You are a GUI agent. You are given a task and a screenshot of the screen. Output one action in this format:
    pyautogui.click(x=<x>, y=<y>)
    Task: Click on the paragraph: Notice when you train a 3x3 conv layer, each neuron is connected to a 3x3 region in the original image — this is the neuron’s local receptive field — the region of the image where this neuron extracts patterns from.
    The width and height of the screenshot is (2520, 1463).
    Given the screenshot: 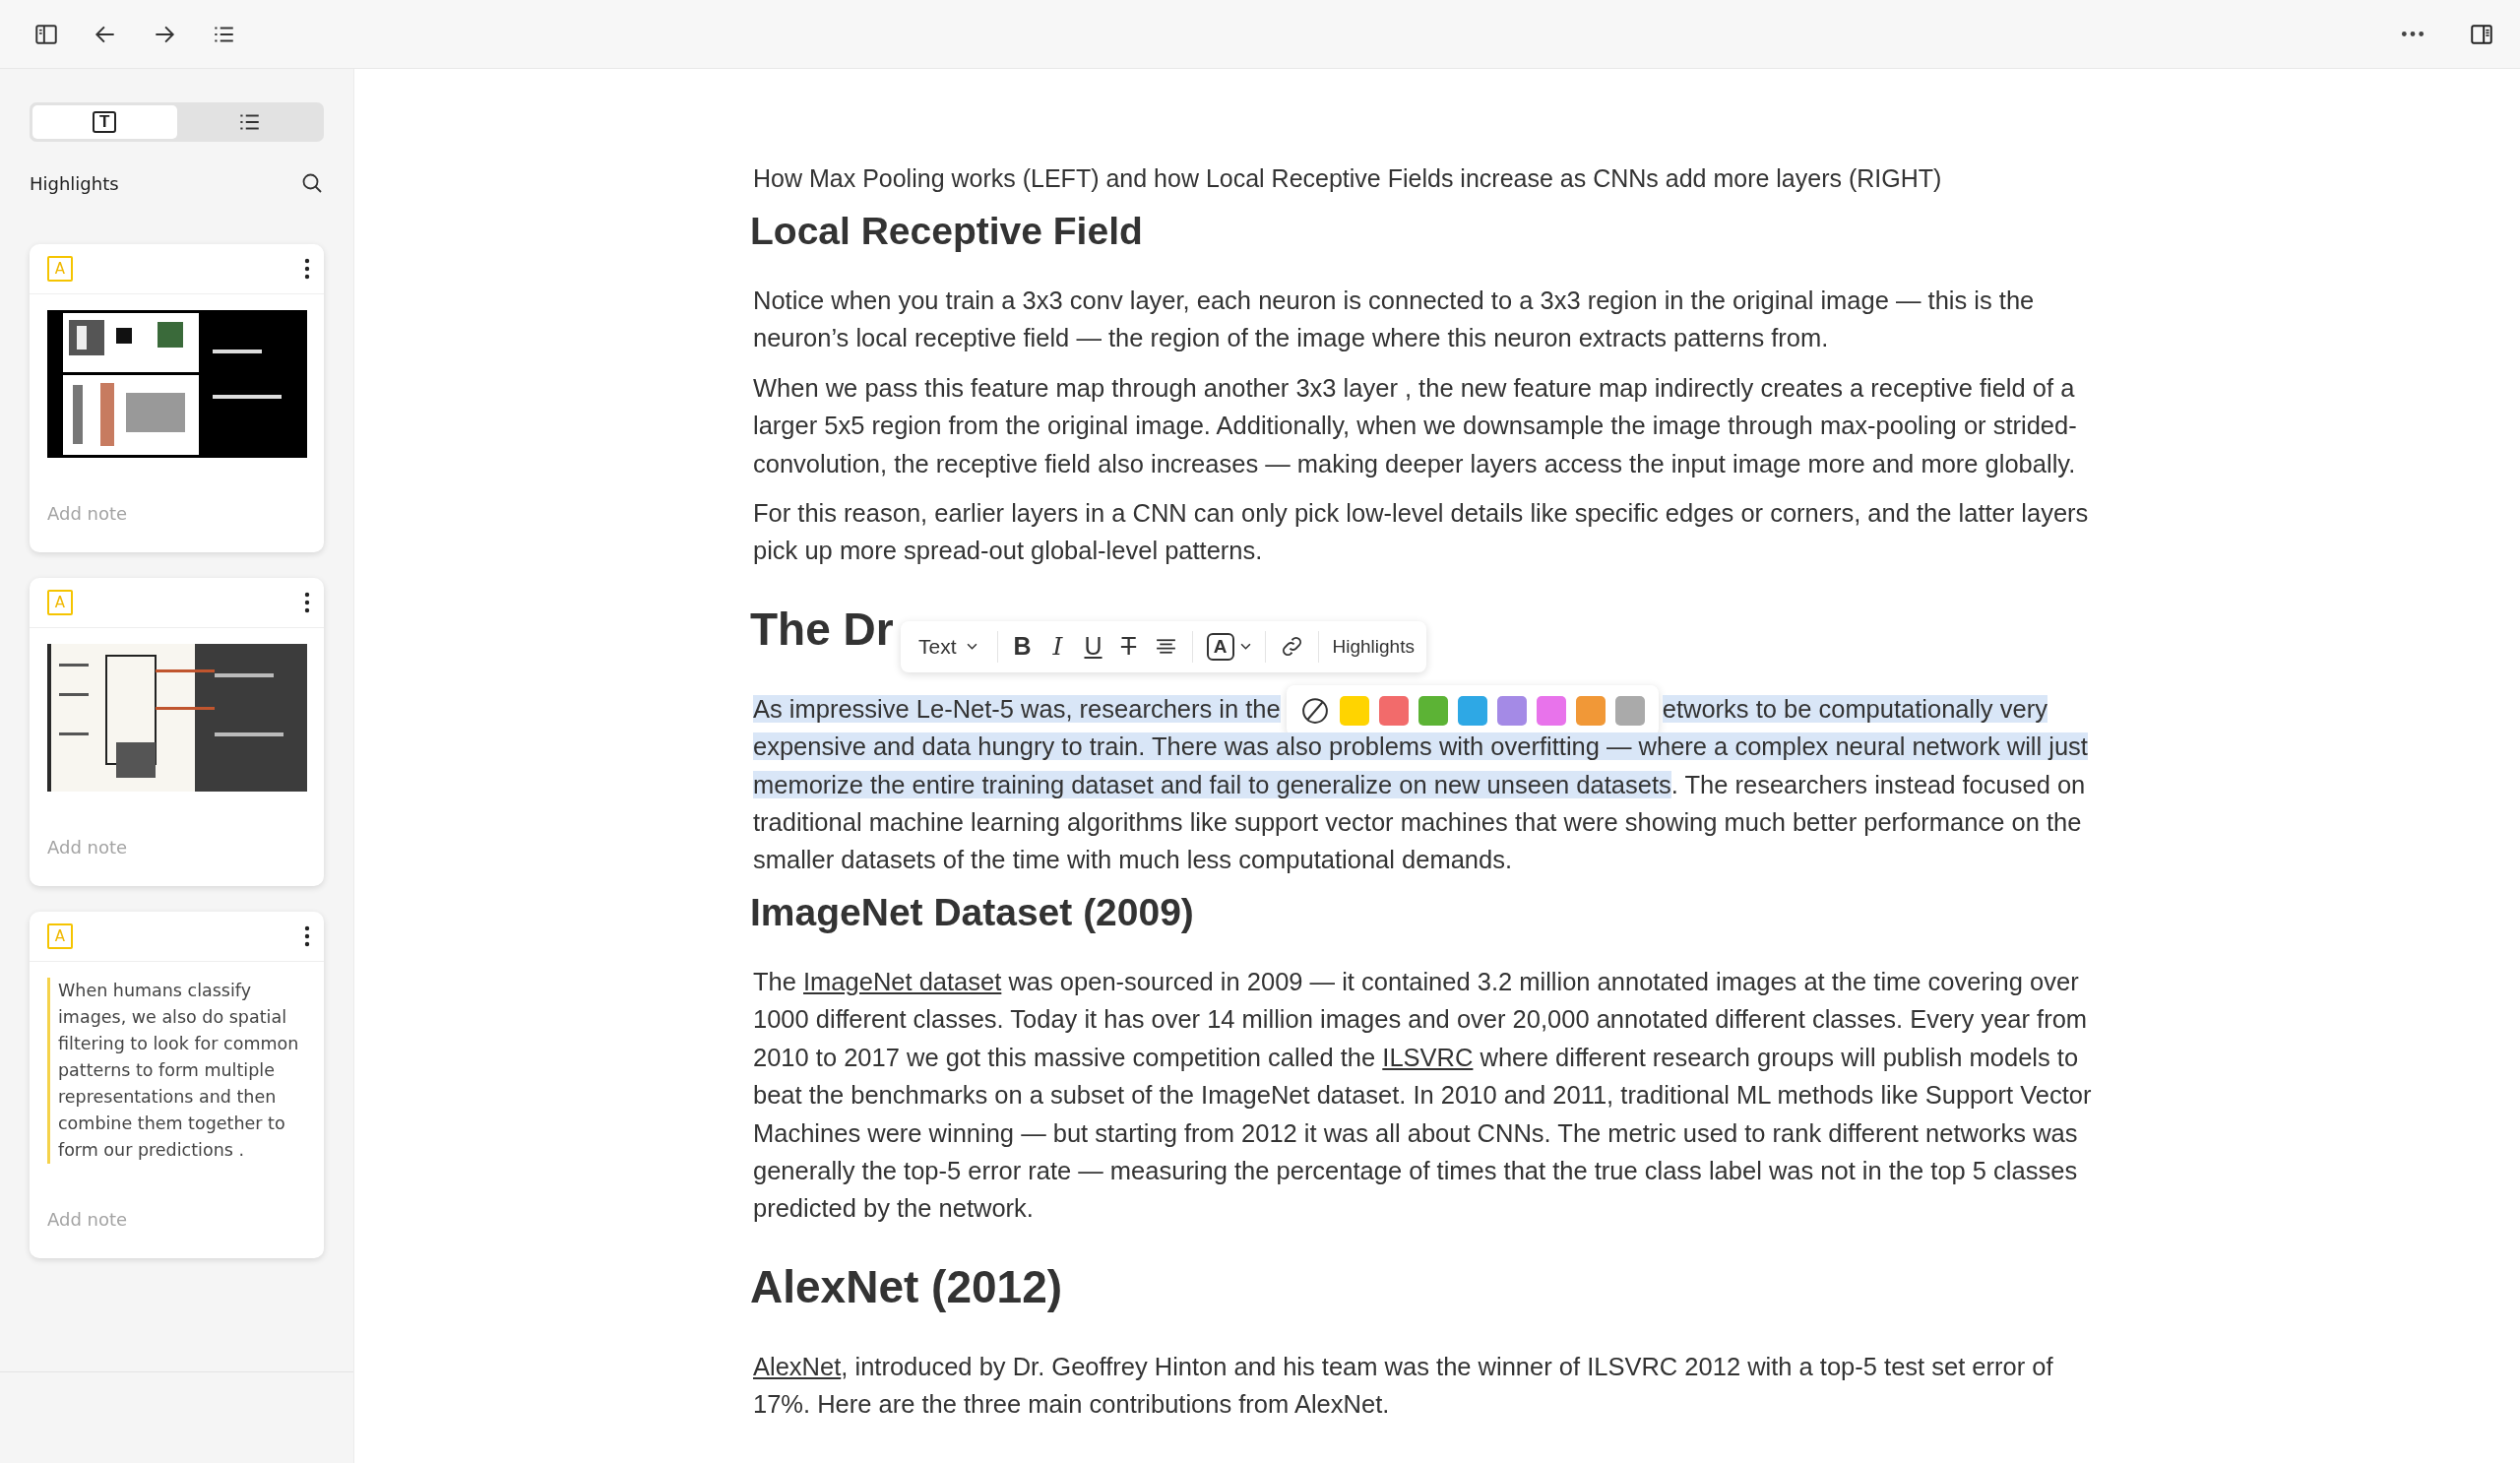 What is the action you would take?
    pyautogui.click(x=1394, y=320)
    